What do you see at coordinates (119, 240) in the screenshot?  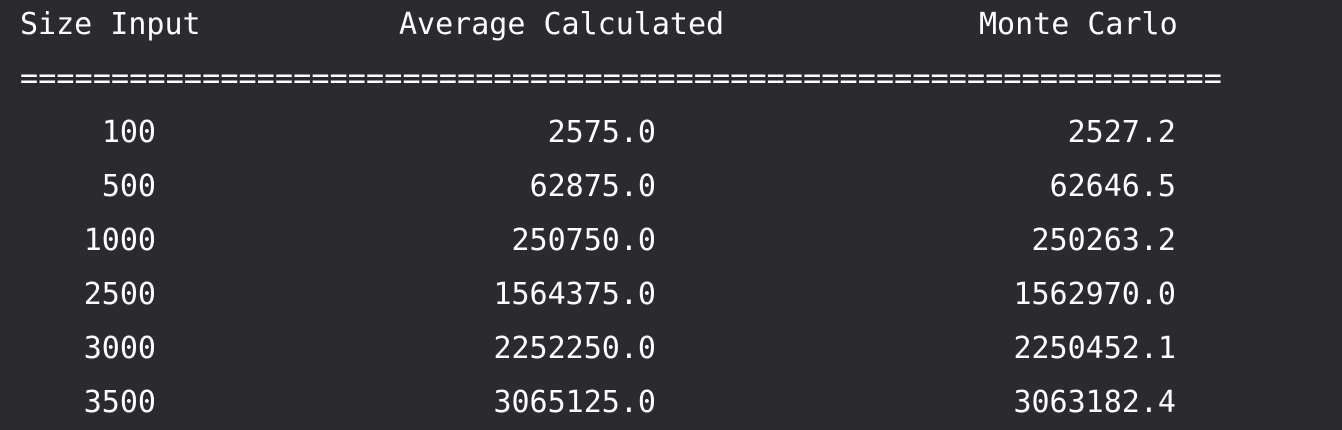 I see `size-value: 1000` at bounding box center [119, 240].